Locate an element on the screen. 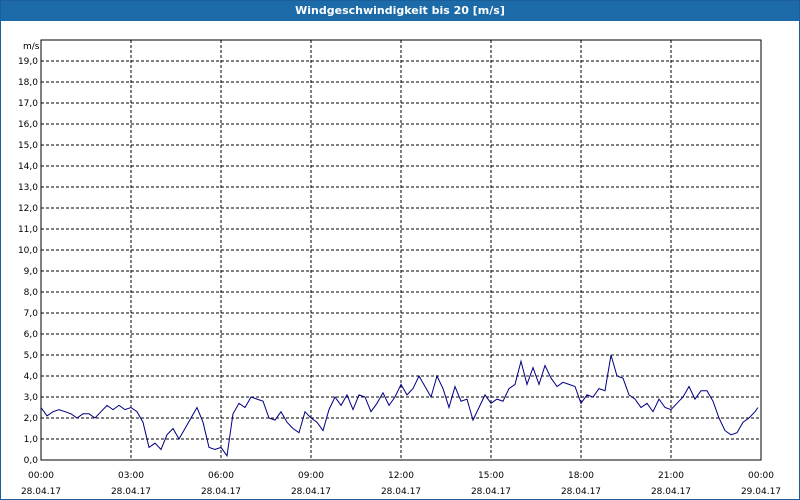  x-tick-time: 21:00 is located at coordinates (671, 476).